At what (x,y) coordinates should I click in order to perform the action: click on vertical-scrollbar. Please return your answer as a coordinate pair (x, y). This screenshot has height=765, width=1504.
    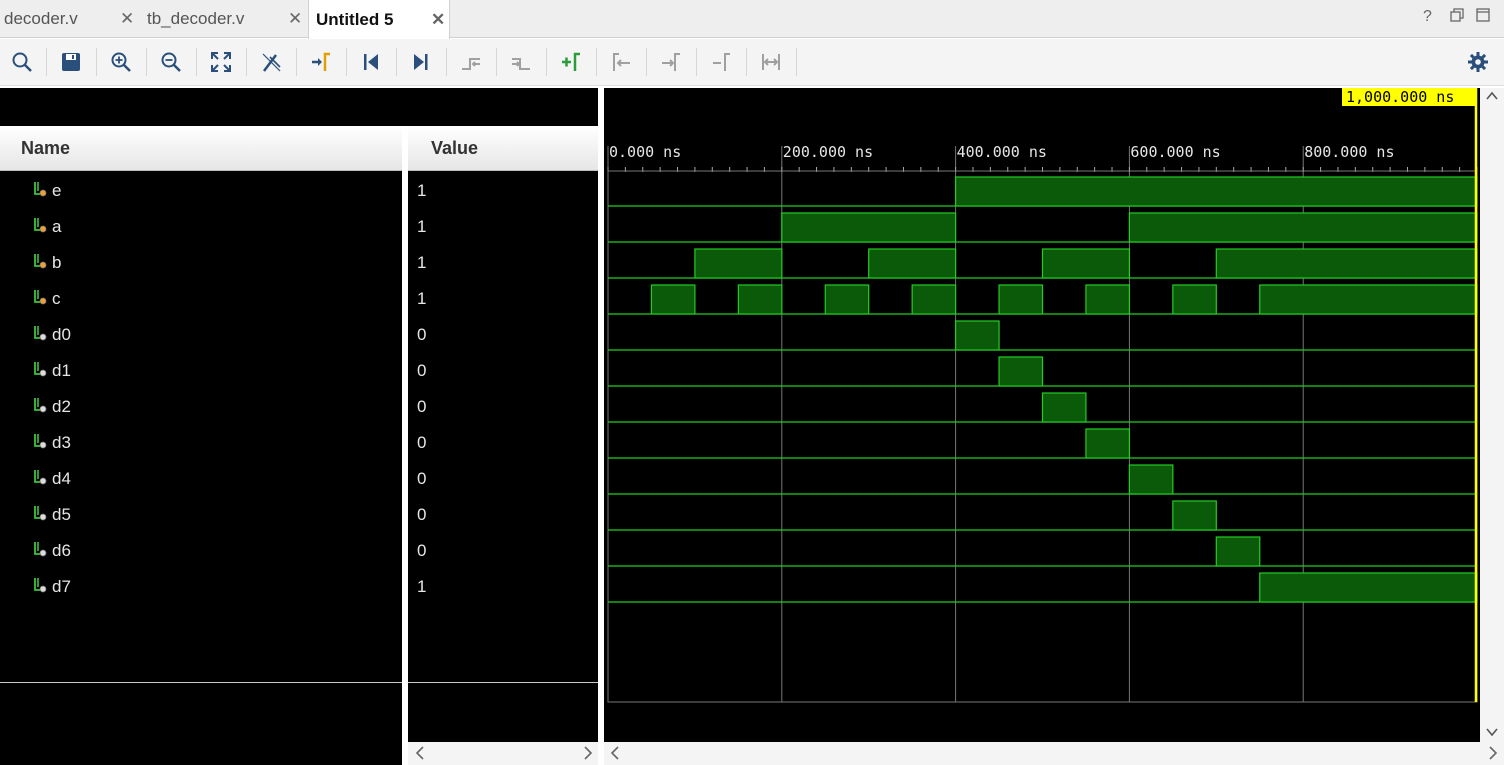
    Looking at the image, I should click on (1492, 415).